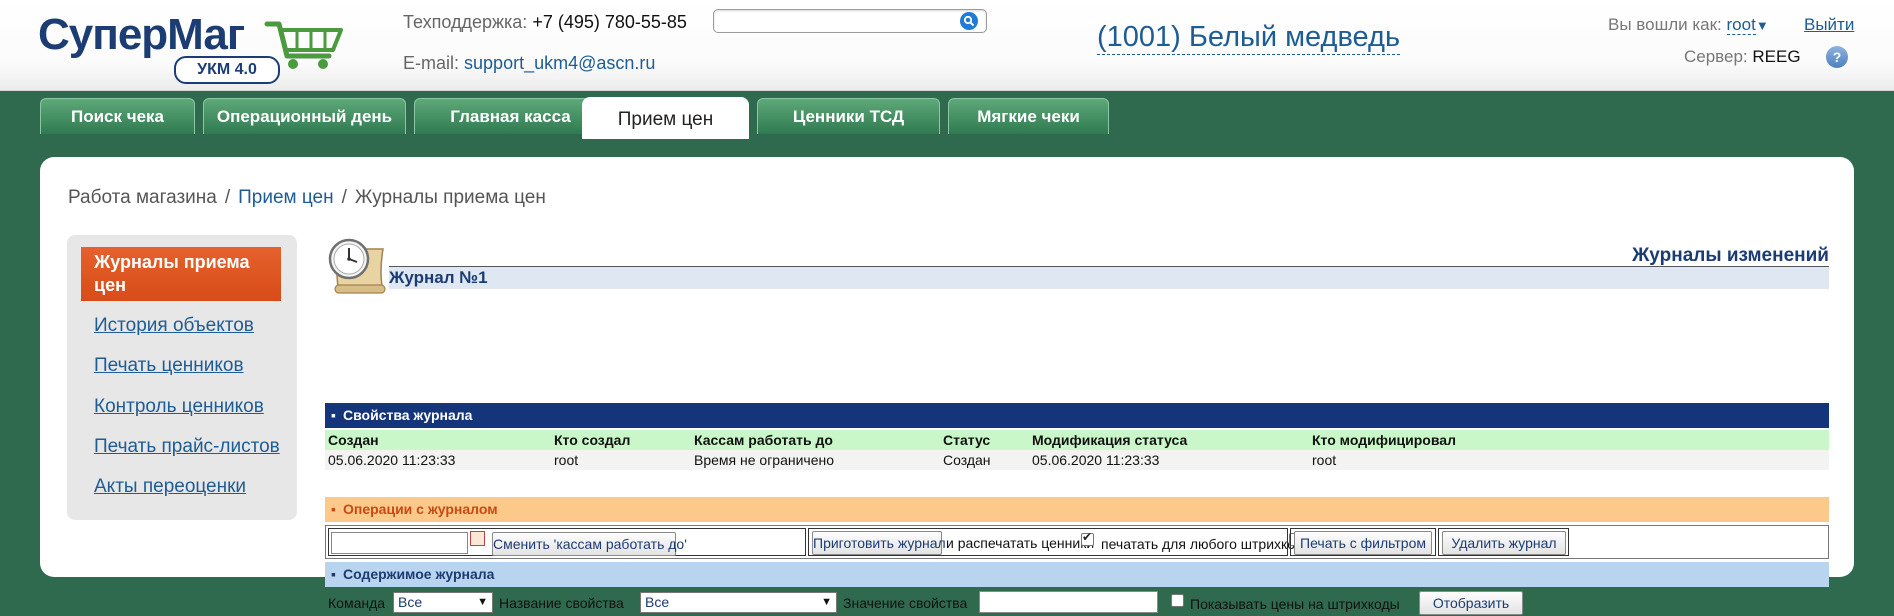  Describe the element at coordinates (1742, 56) in the screenshot. I see `server-info: Сервер: REEG` at that location.